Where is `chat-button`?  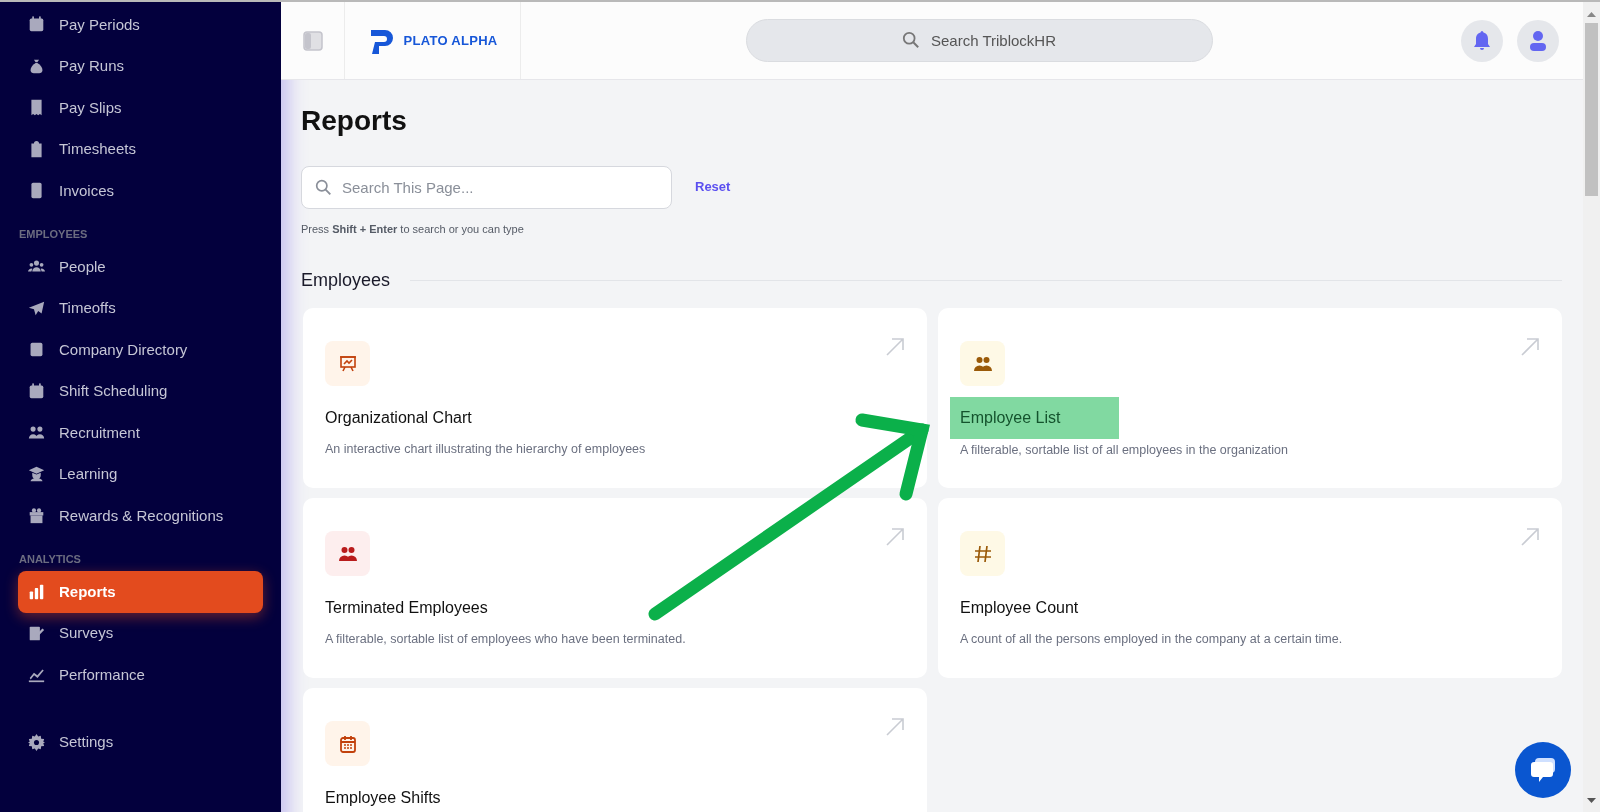
chat-button is located at coordinates (1543, 770).